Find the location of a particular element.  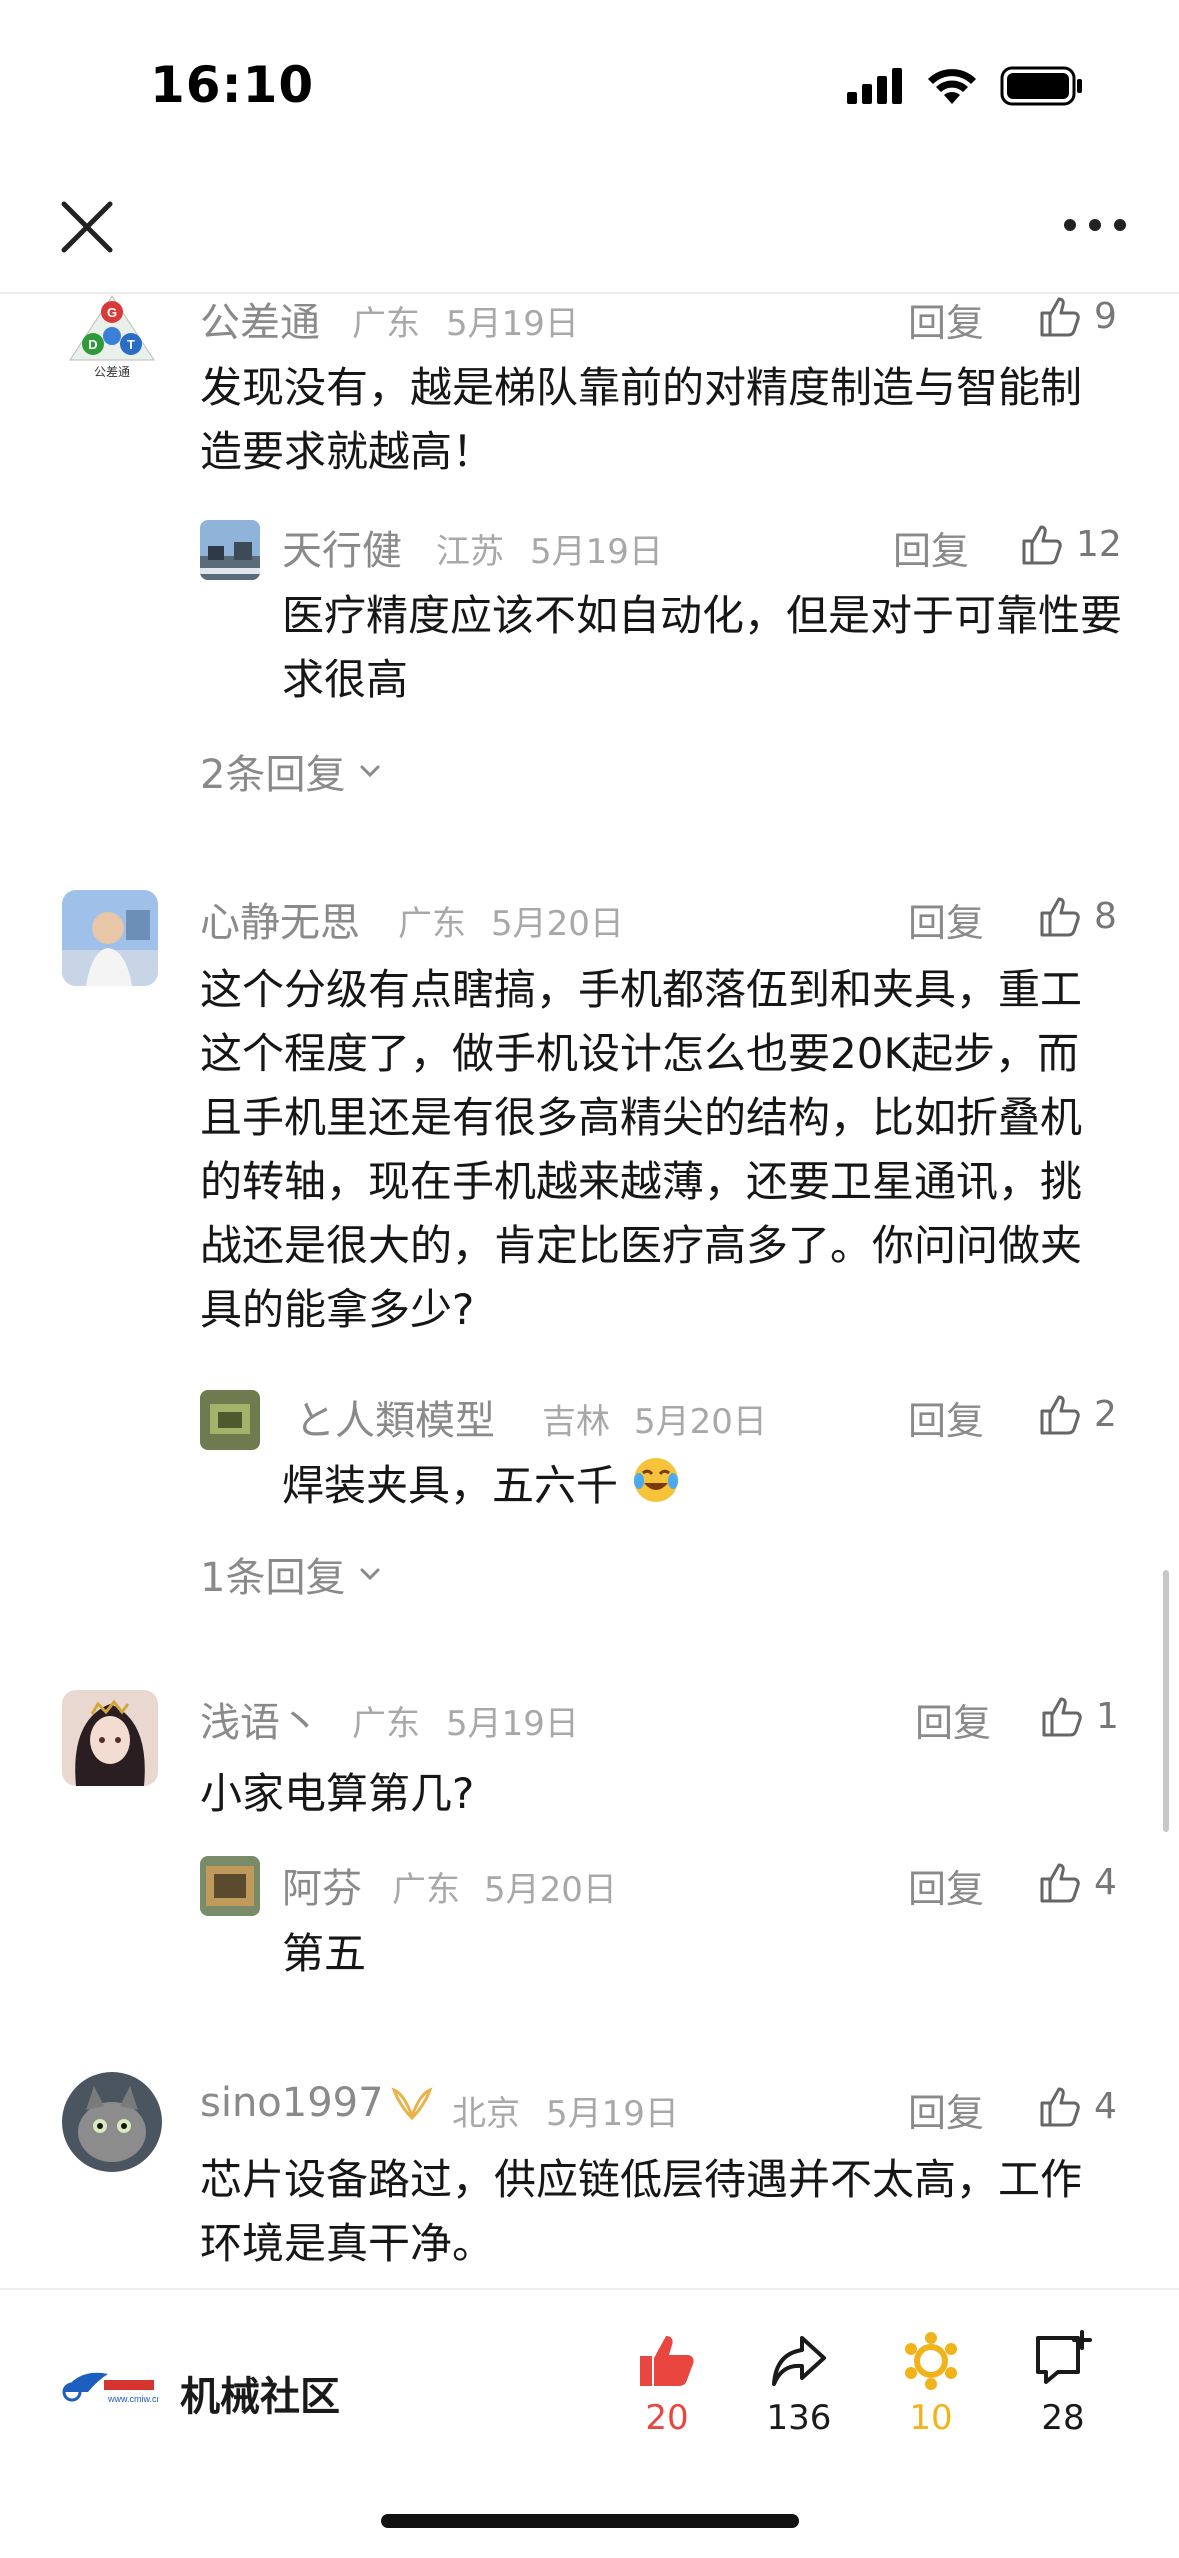

favorite-count: 10 is located at coordinates (931, 2418).